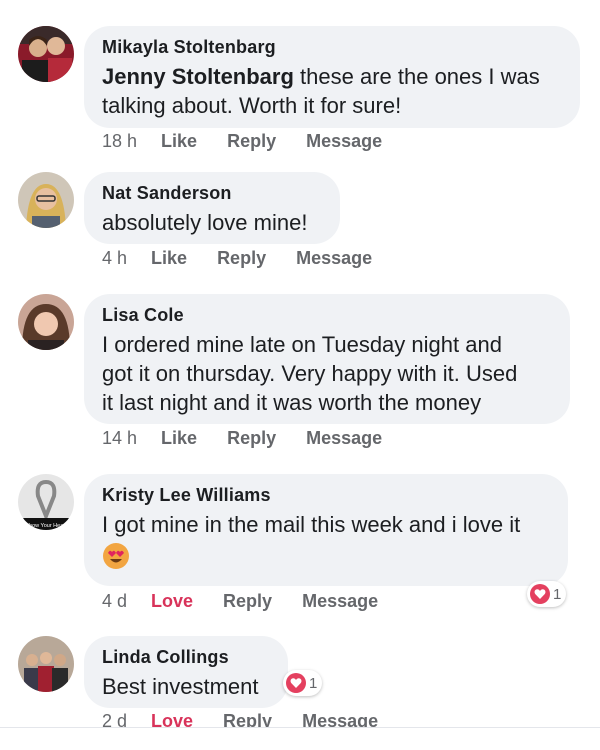 This screenshot has height=750, width=600. I want to click on comment-text: absolutely love mine!, so click(205, 222).